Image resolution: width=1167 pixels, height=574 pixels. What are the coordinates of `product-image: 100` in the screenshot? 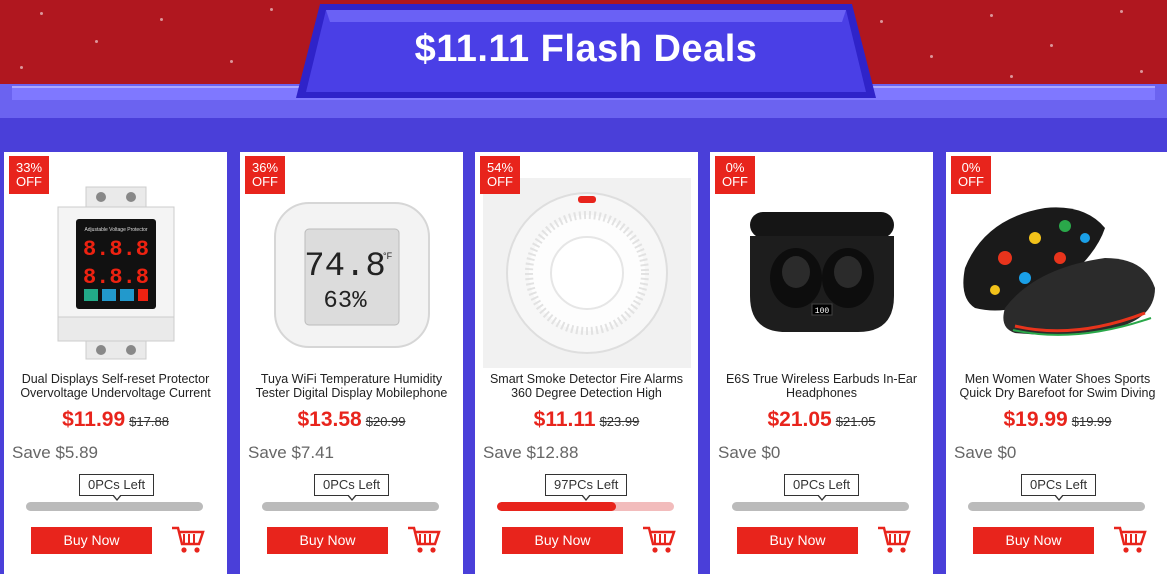 It's located at (822, 273).